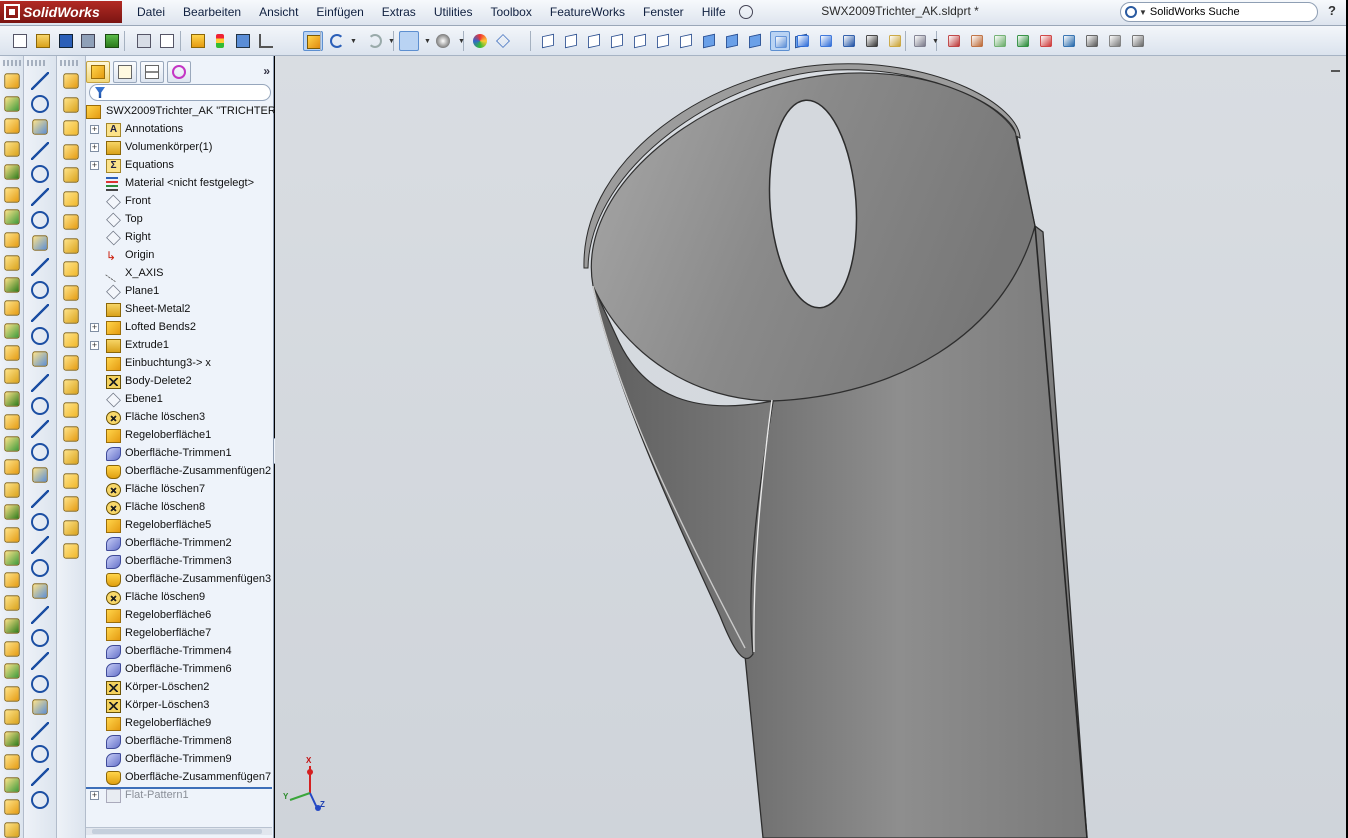 The height and width of the screenshot is (838, 1348). I want to click on print-preview-button, so click(144, 41).